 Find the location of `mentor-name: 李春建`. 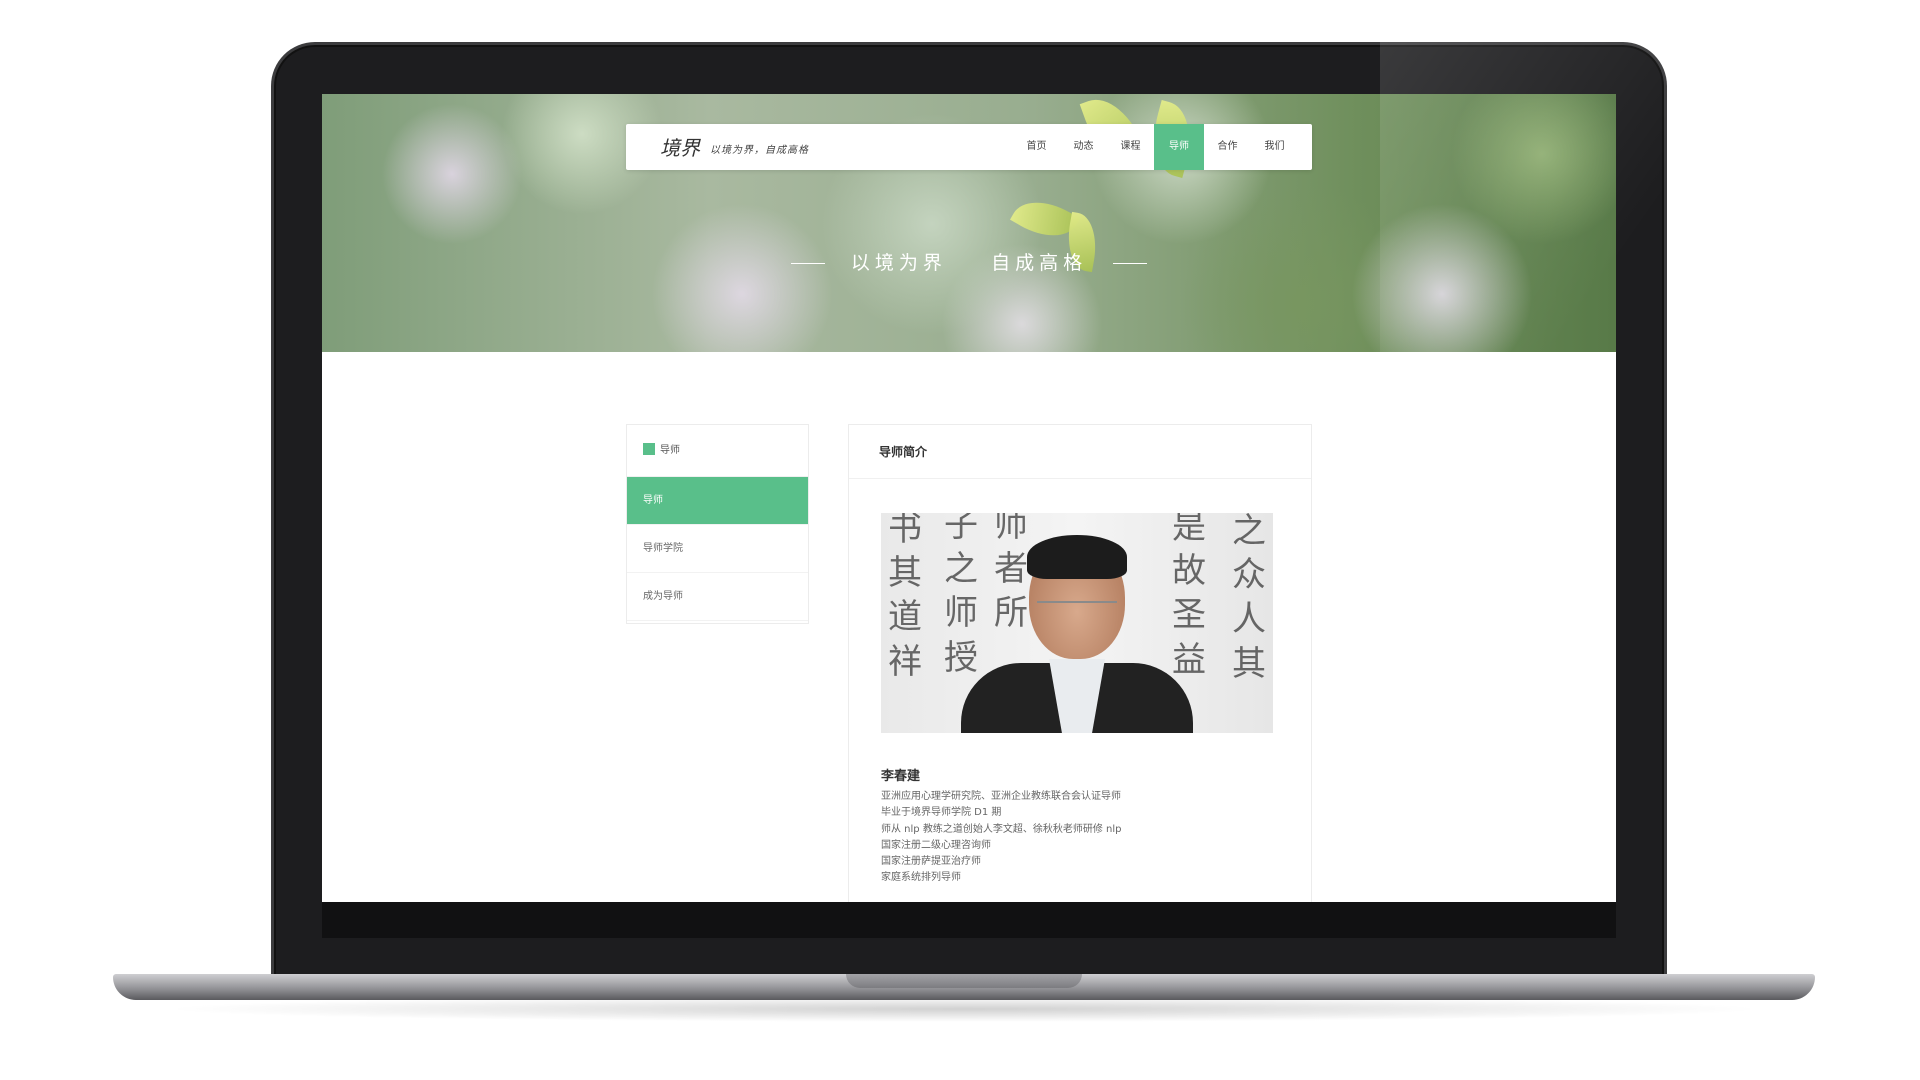

mentor-name: 李春建 is located at coordinates (901, 776).